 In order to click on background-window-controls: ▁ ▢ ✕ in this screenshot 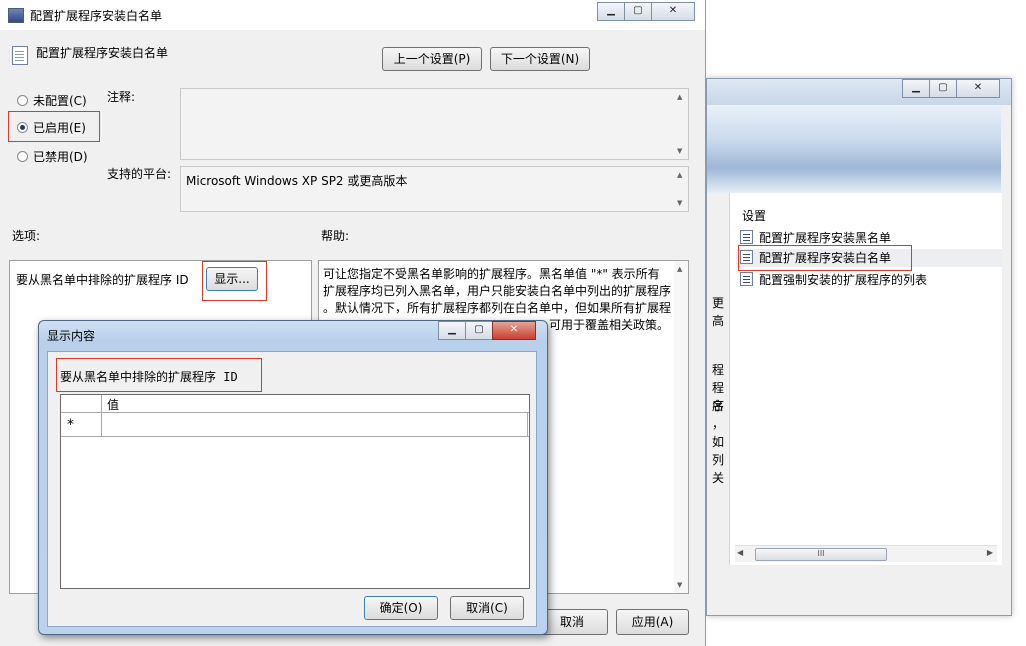, I will do `click(951, 88)`.